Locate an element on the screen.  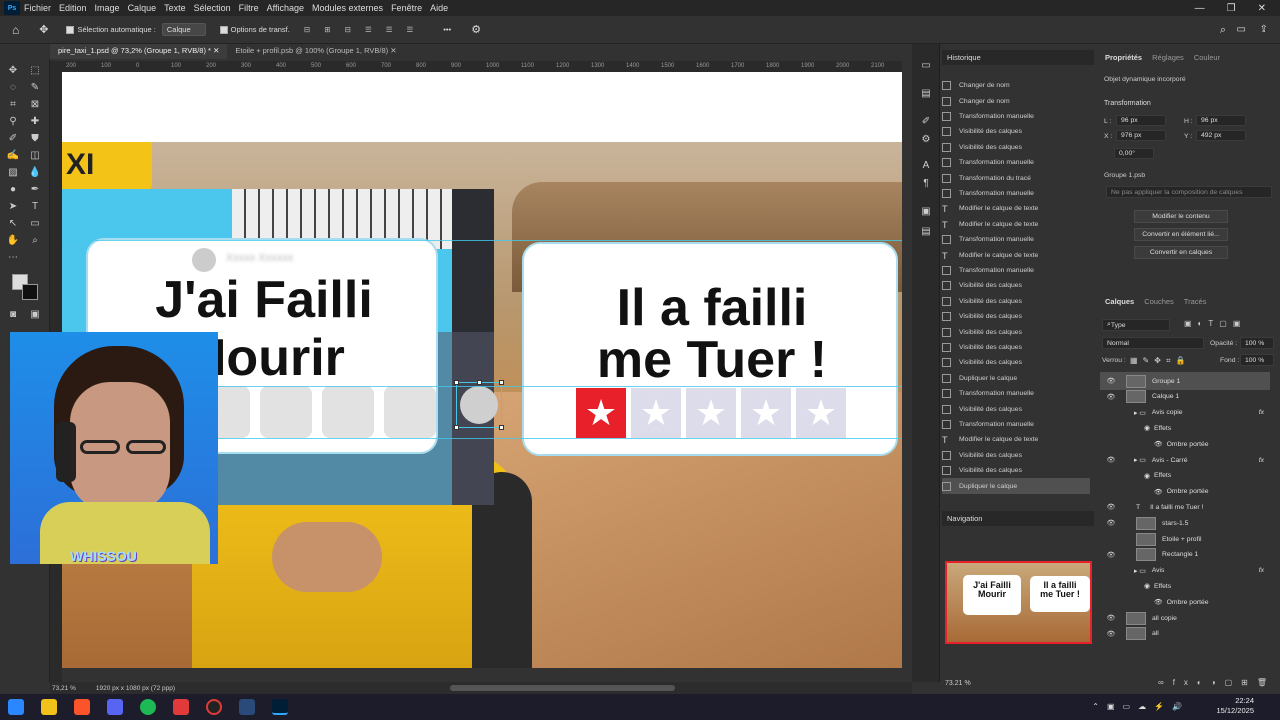
menu-item-6: Filtre is located at coordinates (249, 8).